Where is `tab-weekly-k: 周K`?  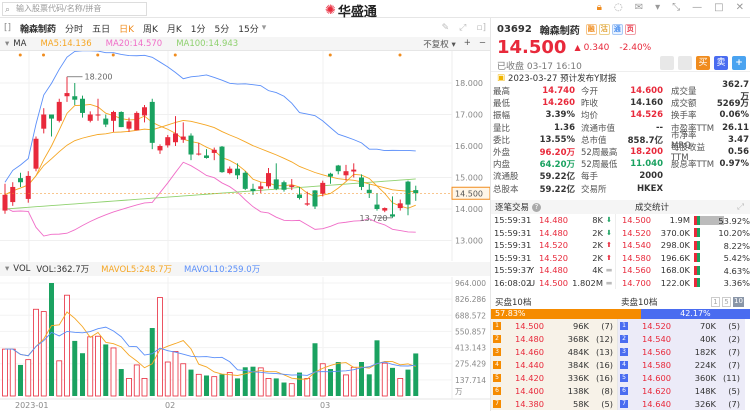 tab-weekly-k: 周K is located at coordinates (150, 28).